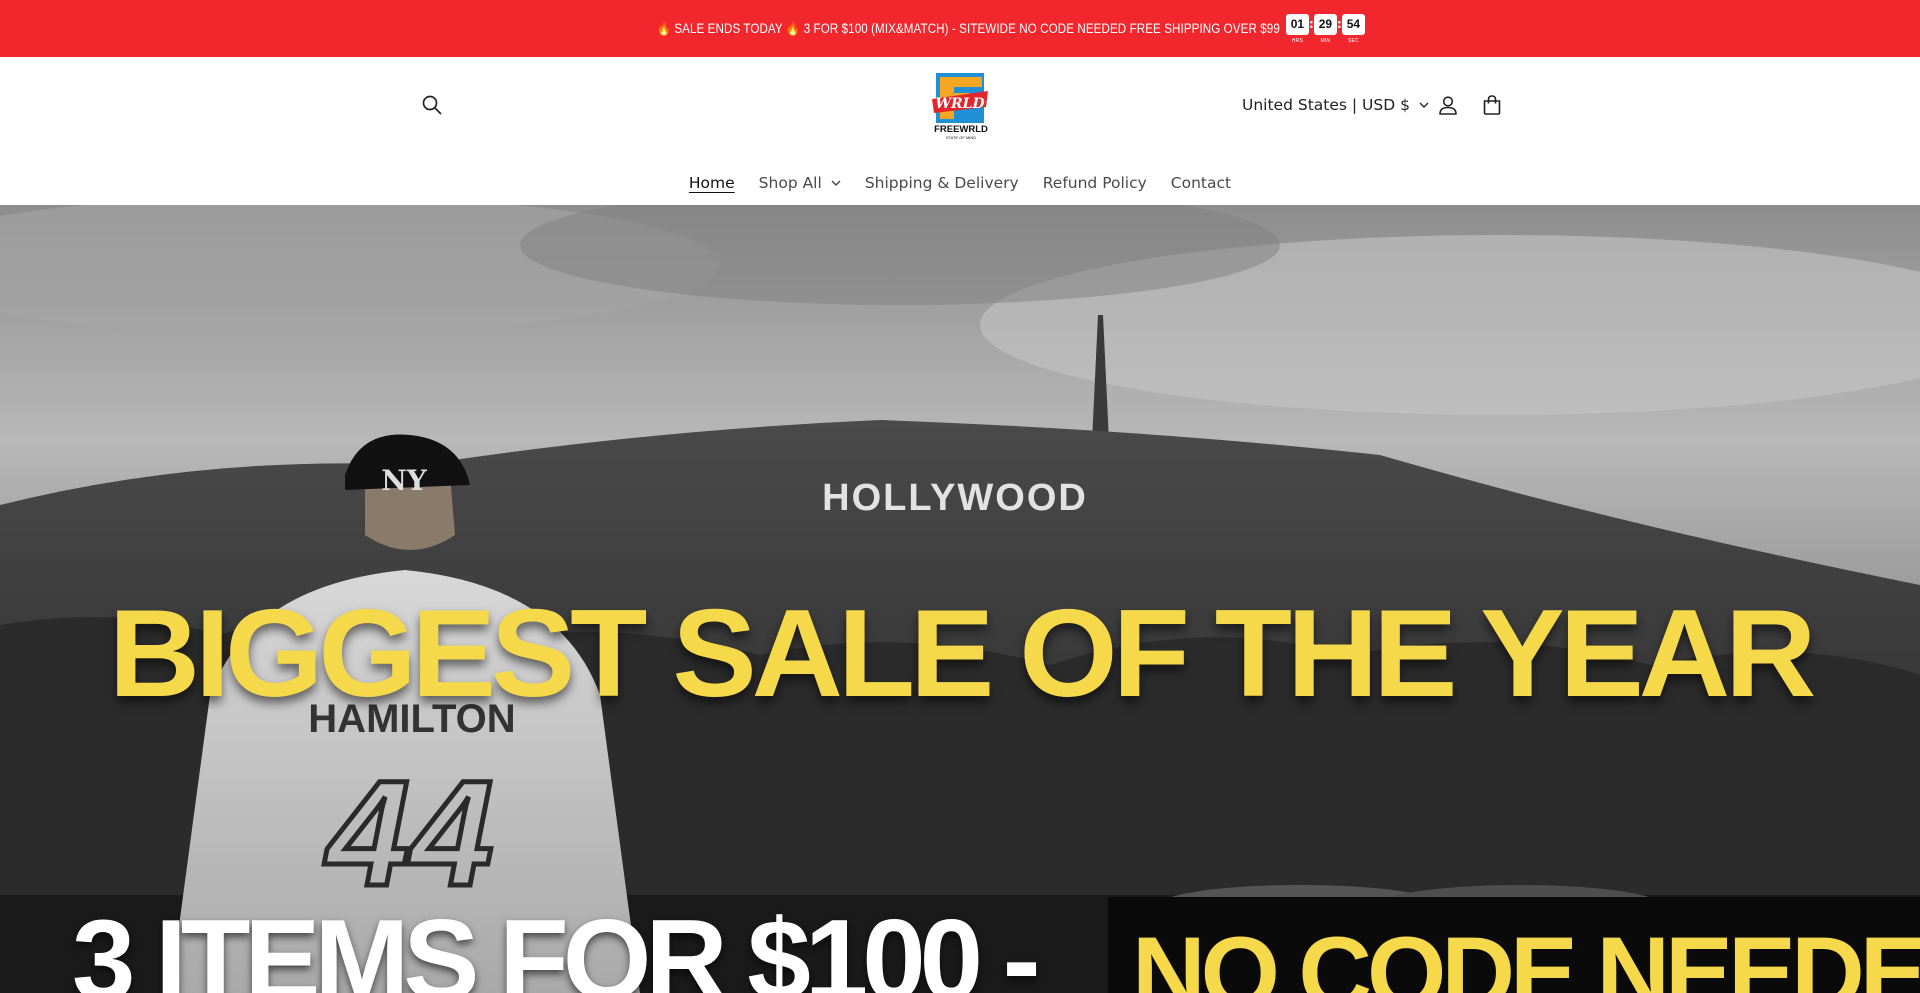  I want to click on nav-item-refund-policy: Refund Policy, so click(1095, 183).